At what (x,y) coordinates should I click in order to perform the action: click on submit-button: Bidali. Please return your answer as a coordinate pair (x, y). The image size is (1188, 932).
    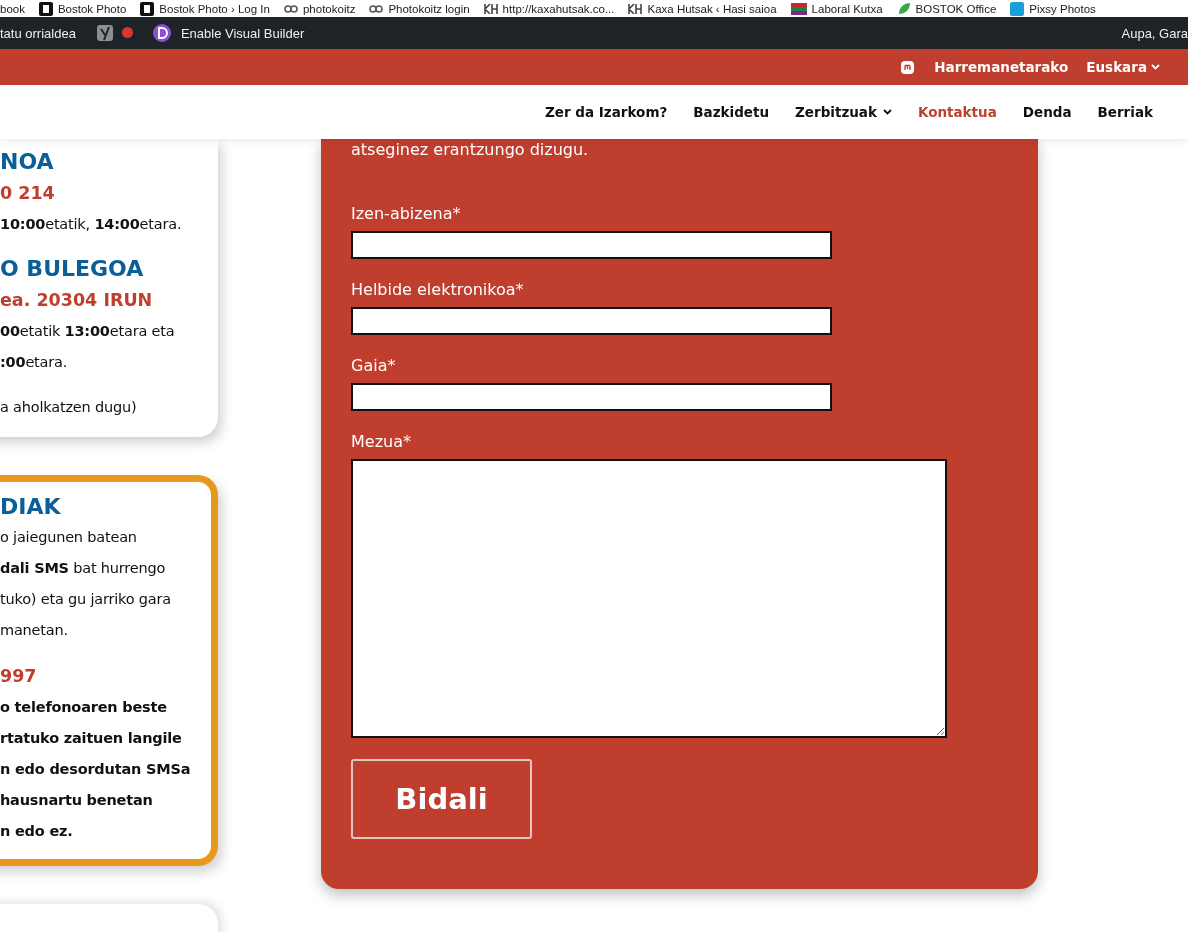
    Looking at the image, I should click on (441, 799).